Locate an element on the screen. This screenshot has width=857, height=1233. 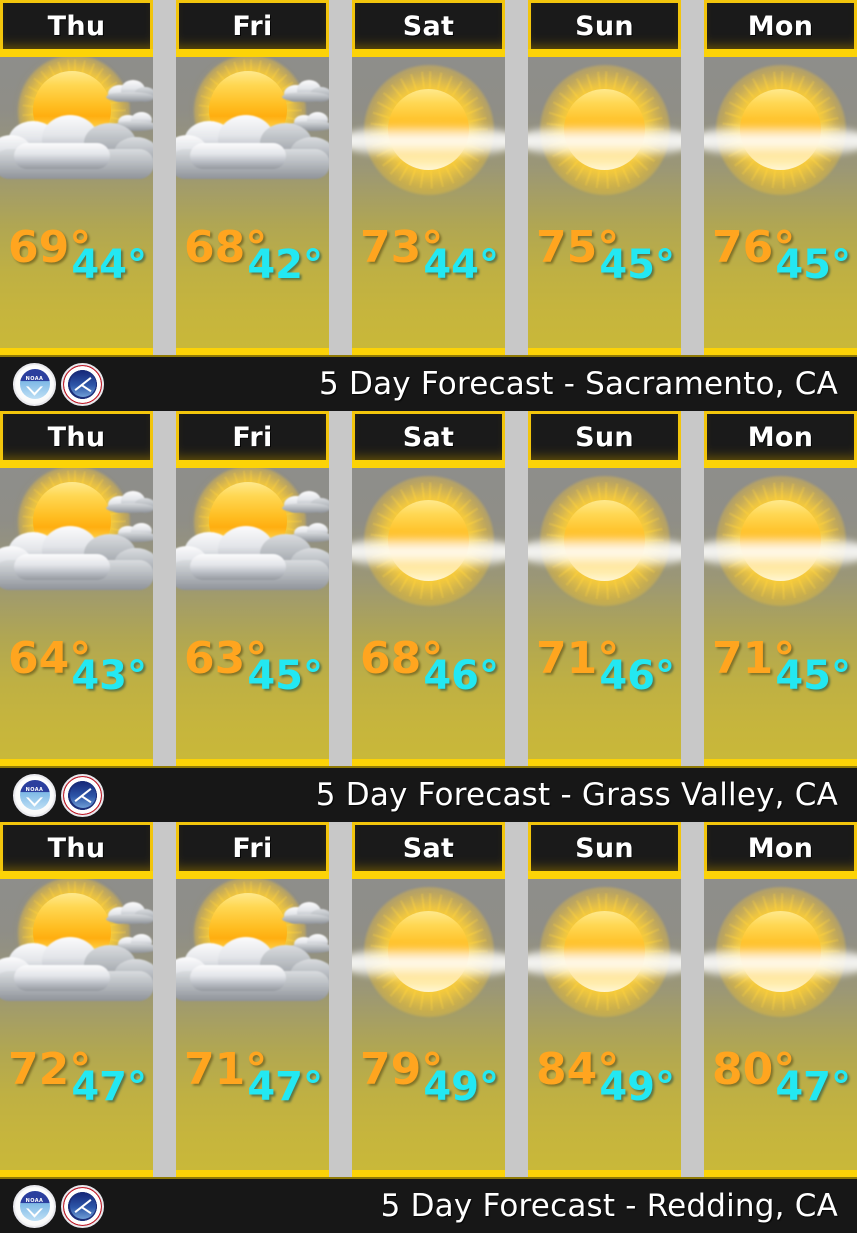
temperature-group: 64° 43° is located at coordinates (76, 669).